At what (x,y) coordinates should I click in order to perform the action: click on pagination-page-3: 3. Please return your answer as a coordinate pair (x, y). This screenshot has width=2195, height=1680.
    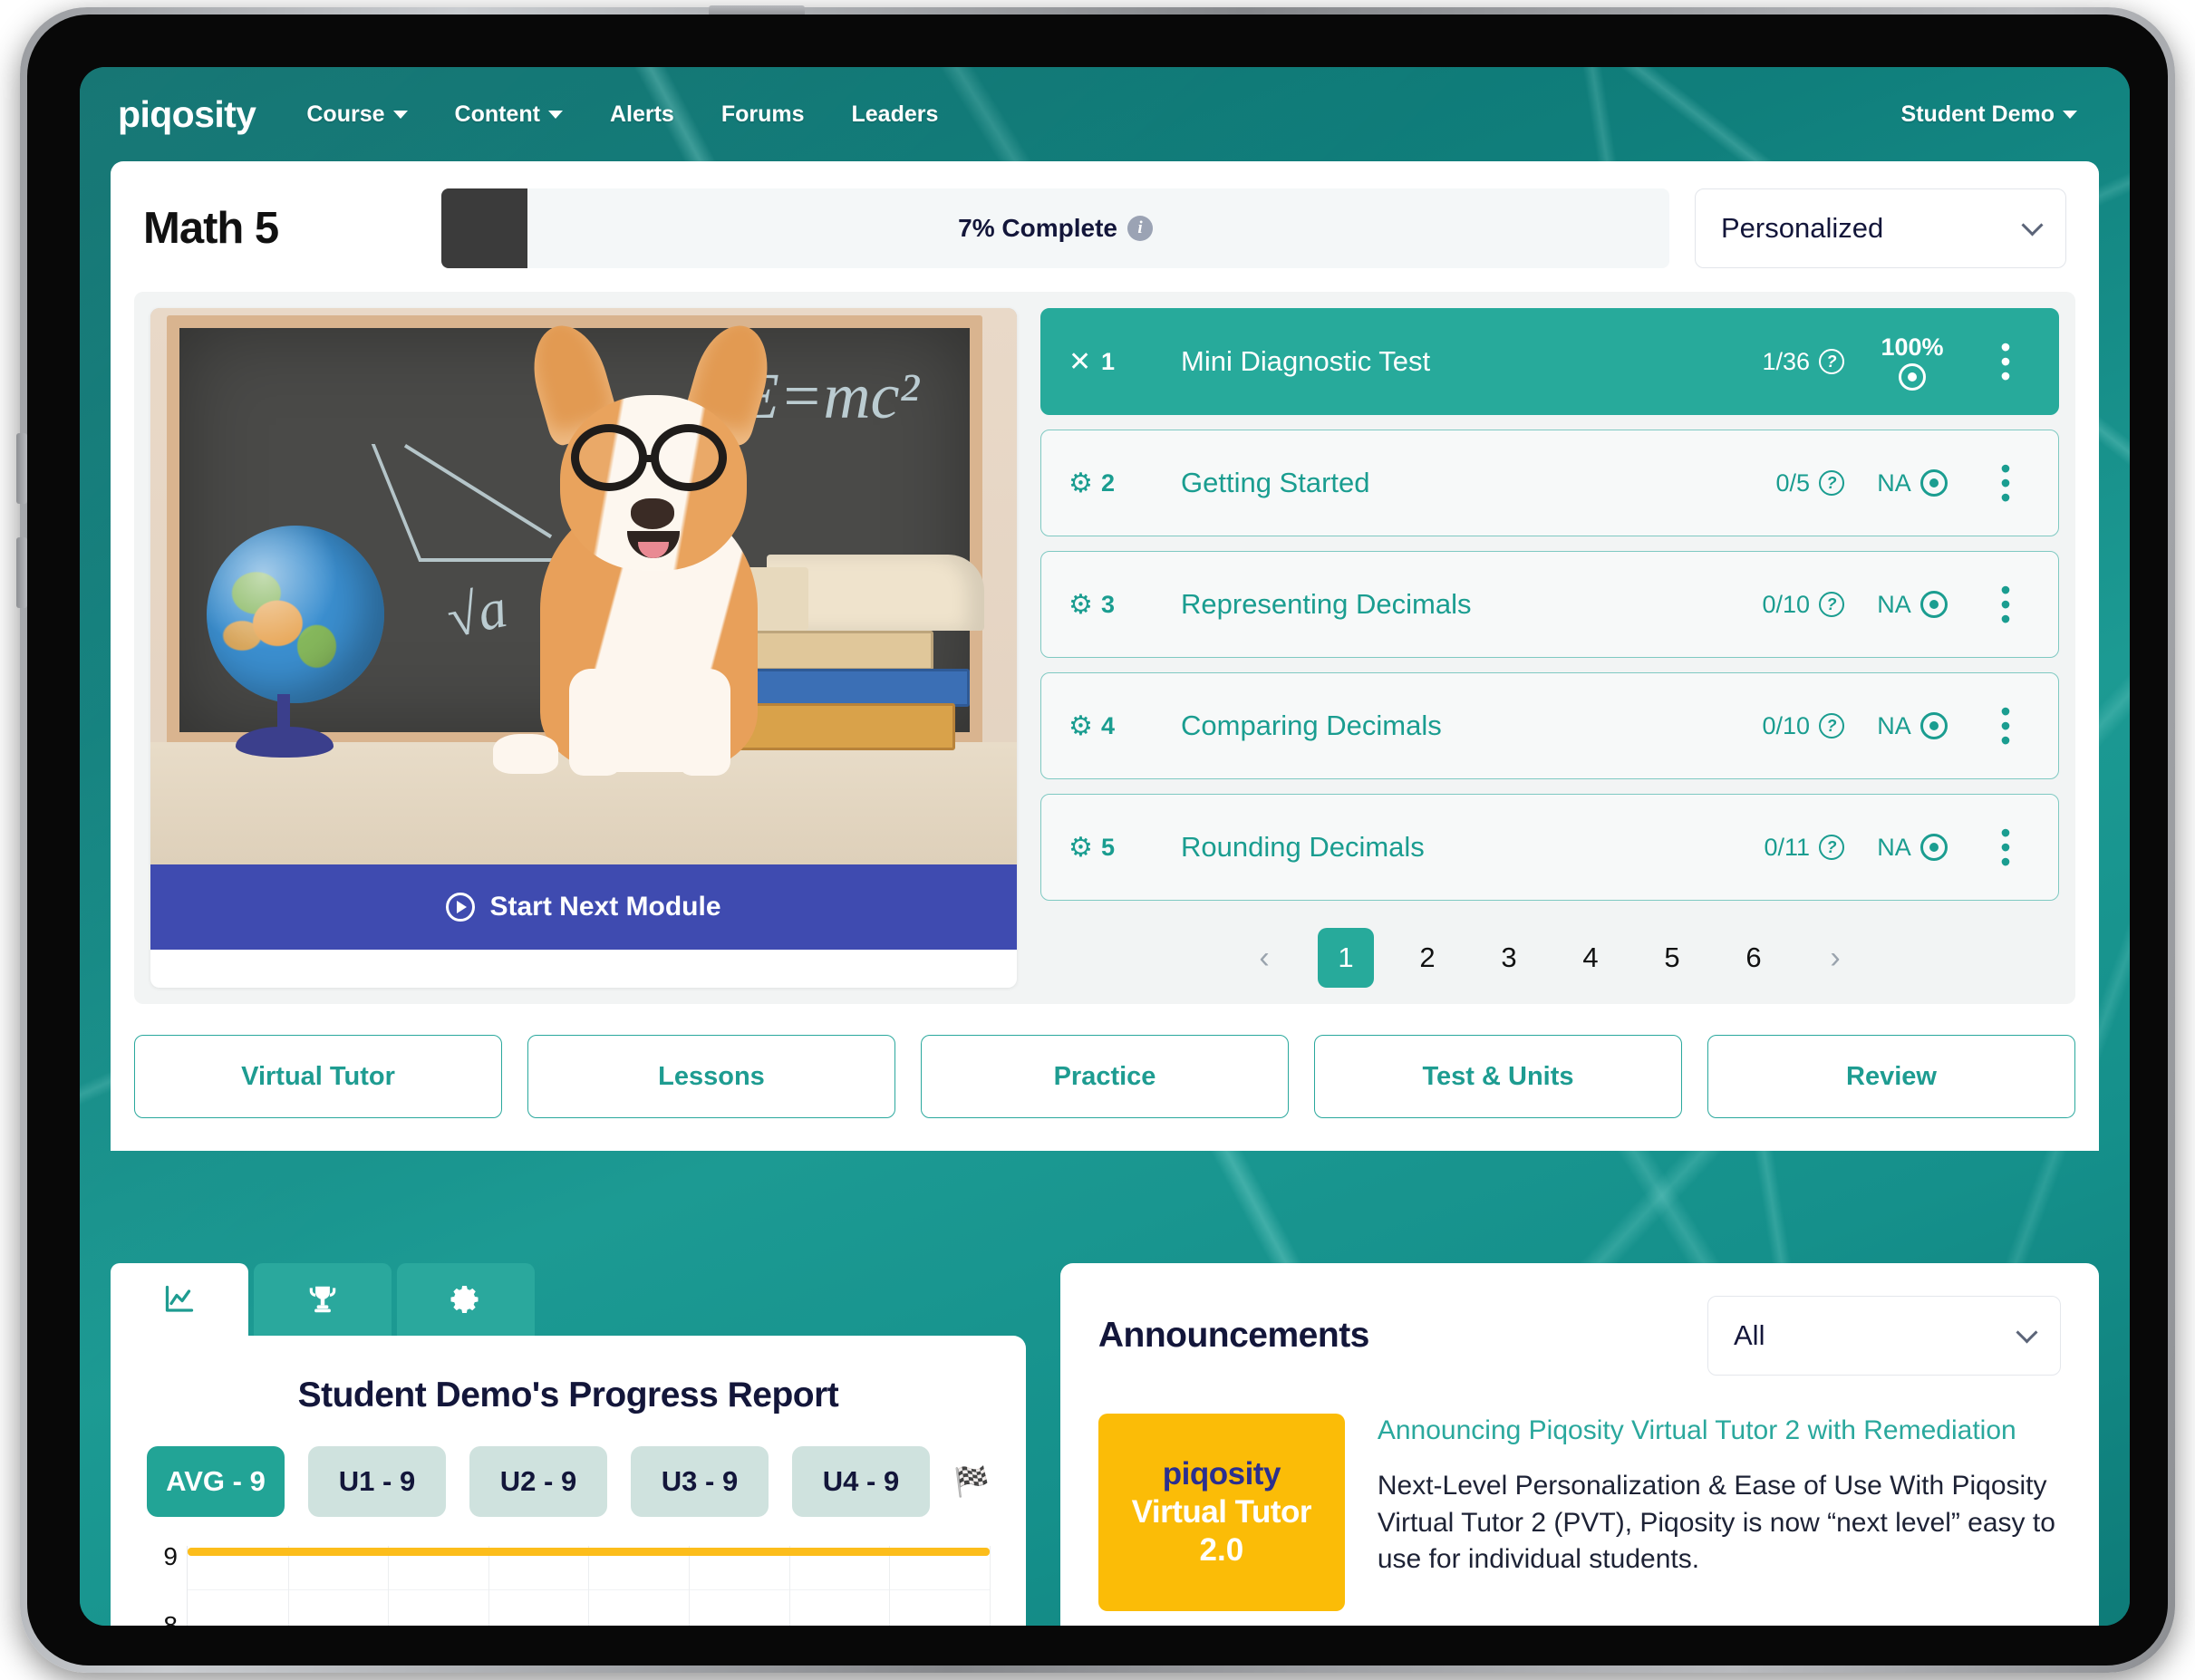
    Looking at the image, I should click on (1509, 958).